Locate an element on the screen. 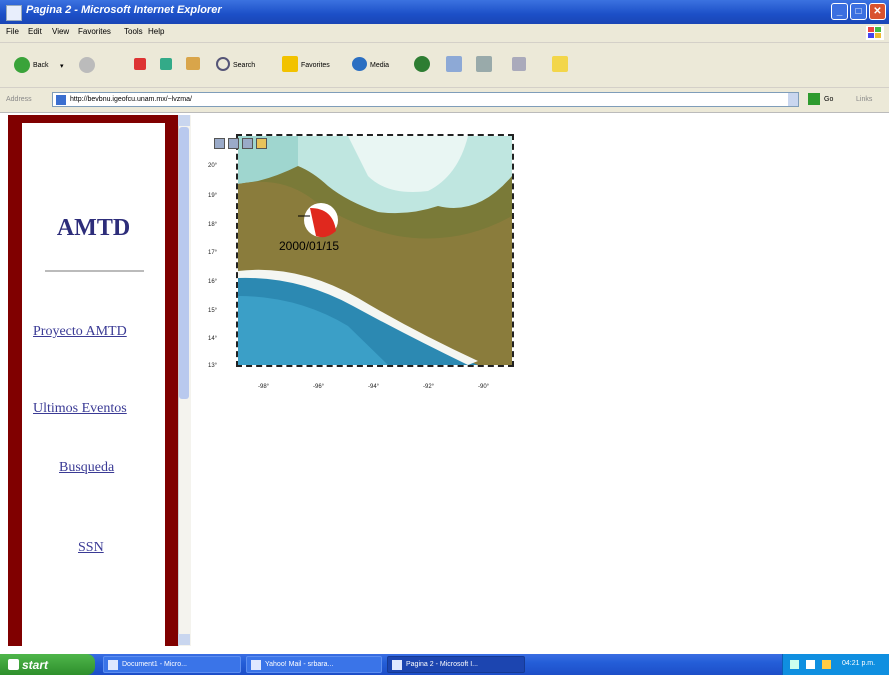 The height and width of the screenshot is (675, 889). y-tick-16: 16° is located at coordinates (213, 282).